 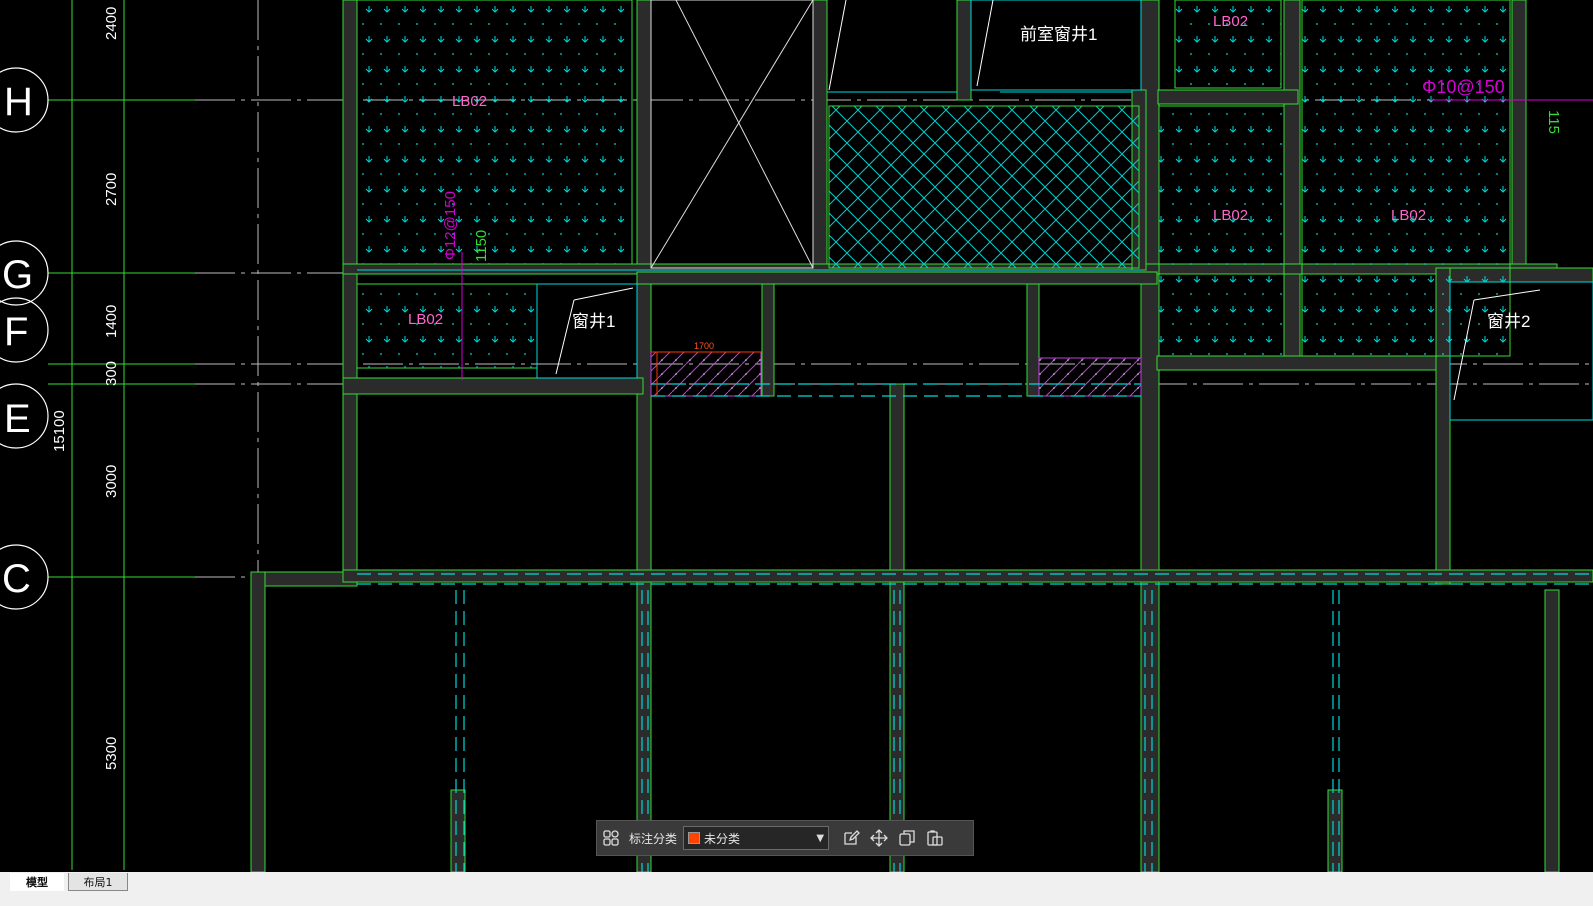 I want to click on length-label-right: 115, so click(x=1553, y=122).